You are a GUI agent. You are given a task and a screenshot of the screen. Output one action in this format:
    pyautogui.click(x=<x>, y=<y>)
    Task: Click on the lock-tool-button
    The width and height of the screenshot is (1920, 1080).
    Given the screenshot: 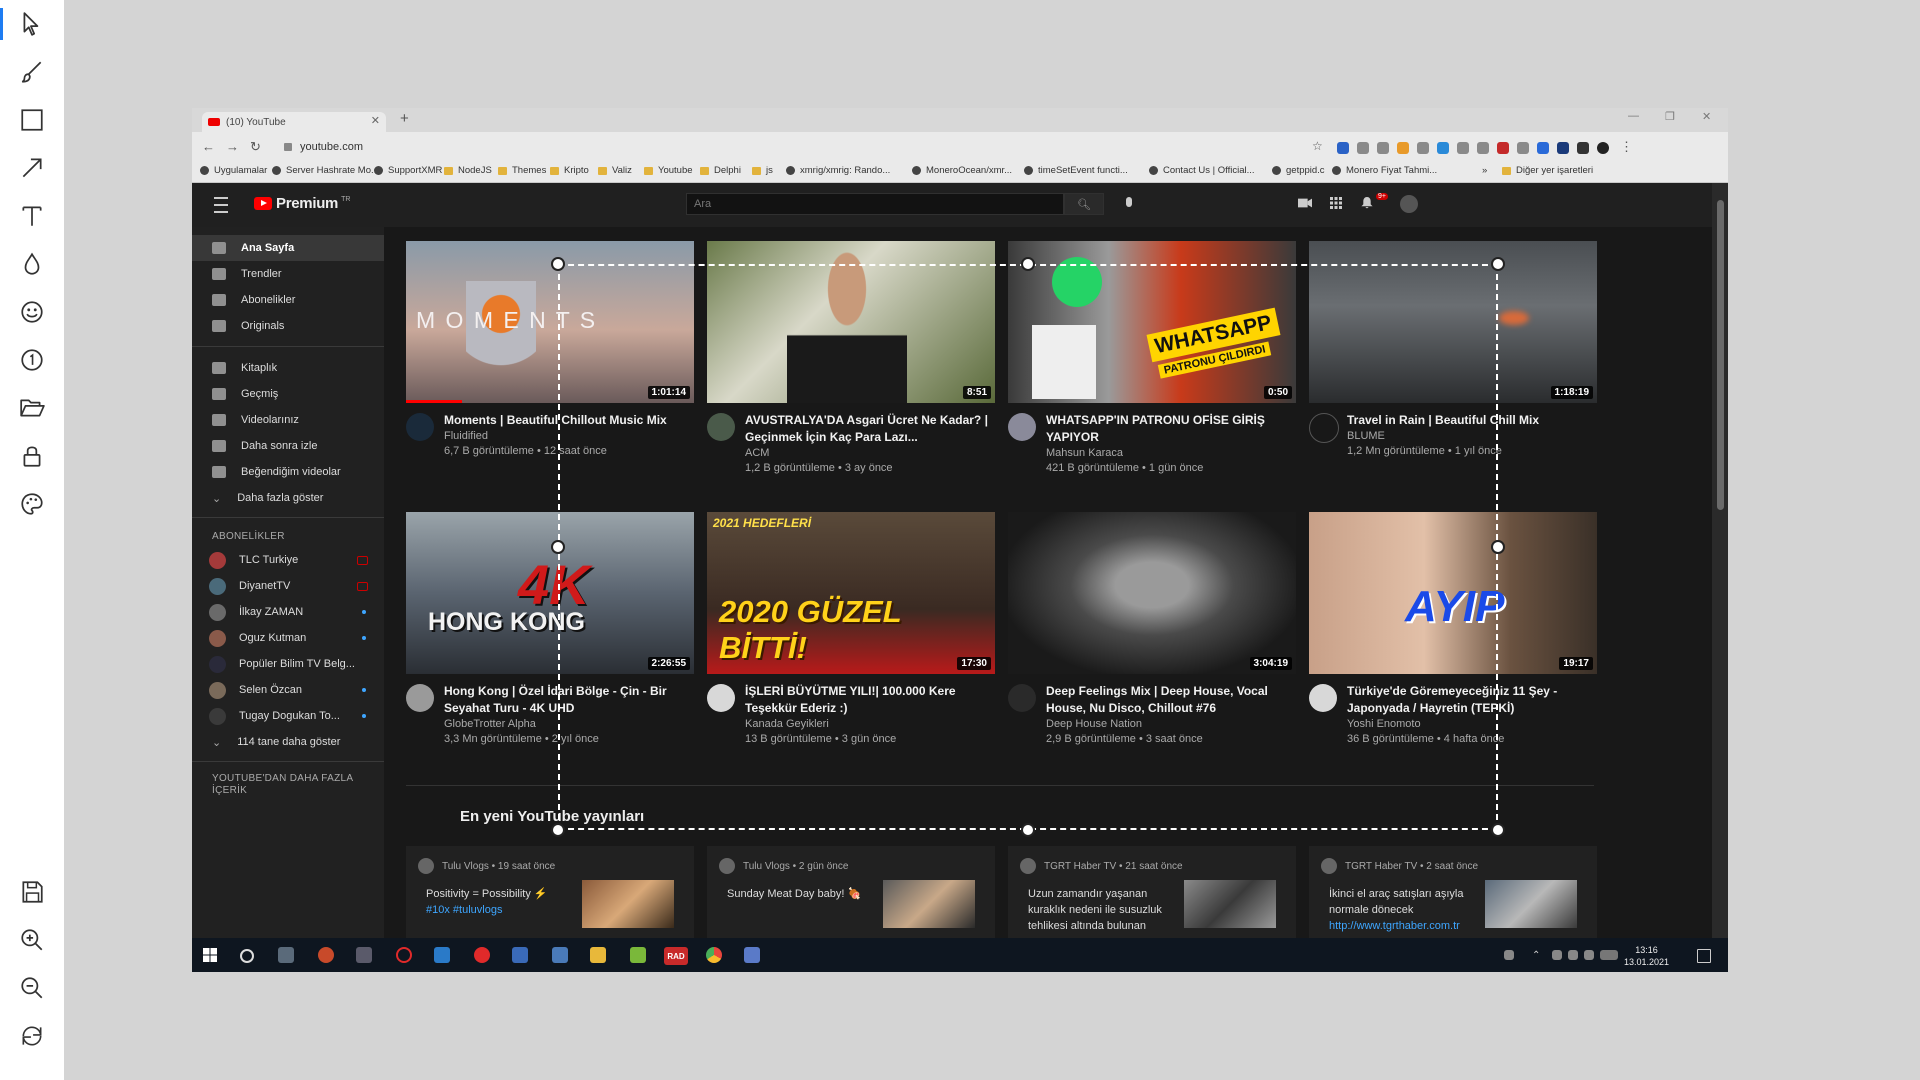 What is the action you would take?
    pyautogui.click(x=32, y=456)
    